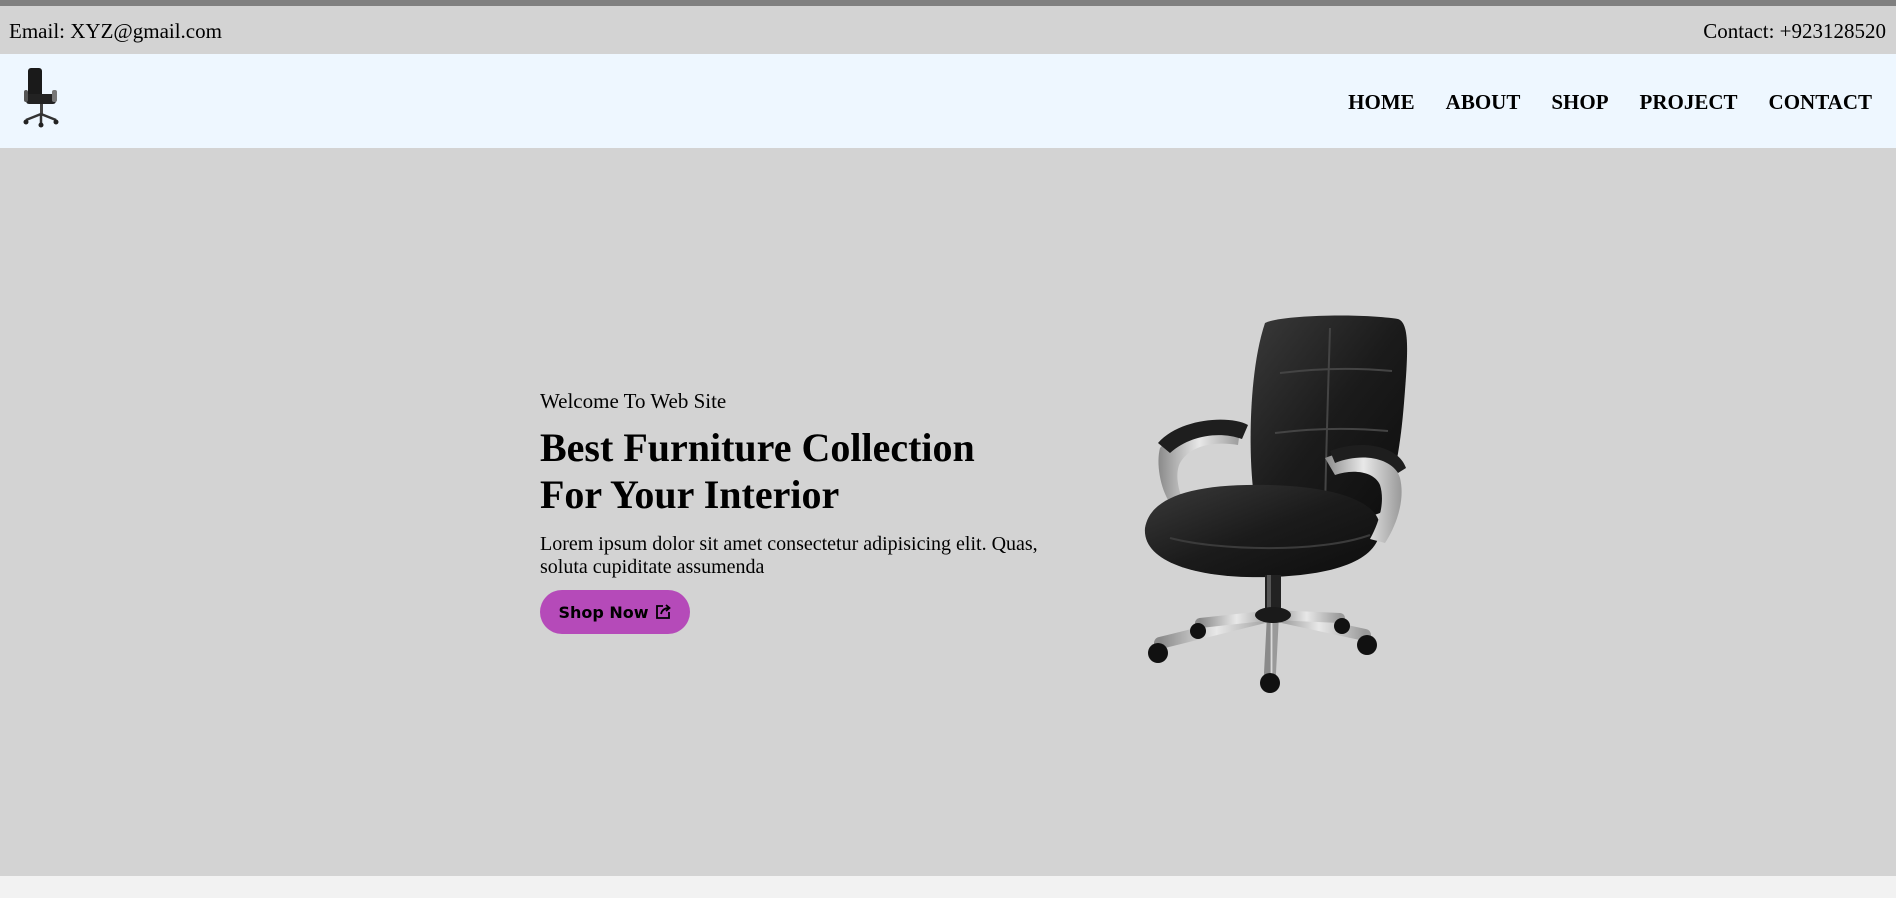  Describe the element at coordinates (663, 611) in the screenshot. I see `share-icon` at that location.